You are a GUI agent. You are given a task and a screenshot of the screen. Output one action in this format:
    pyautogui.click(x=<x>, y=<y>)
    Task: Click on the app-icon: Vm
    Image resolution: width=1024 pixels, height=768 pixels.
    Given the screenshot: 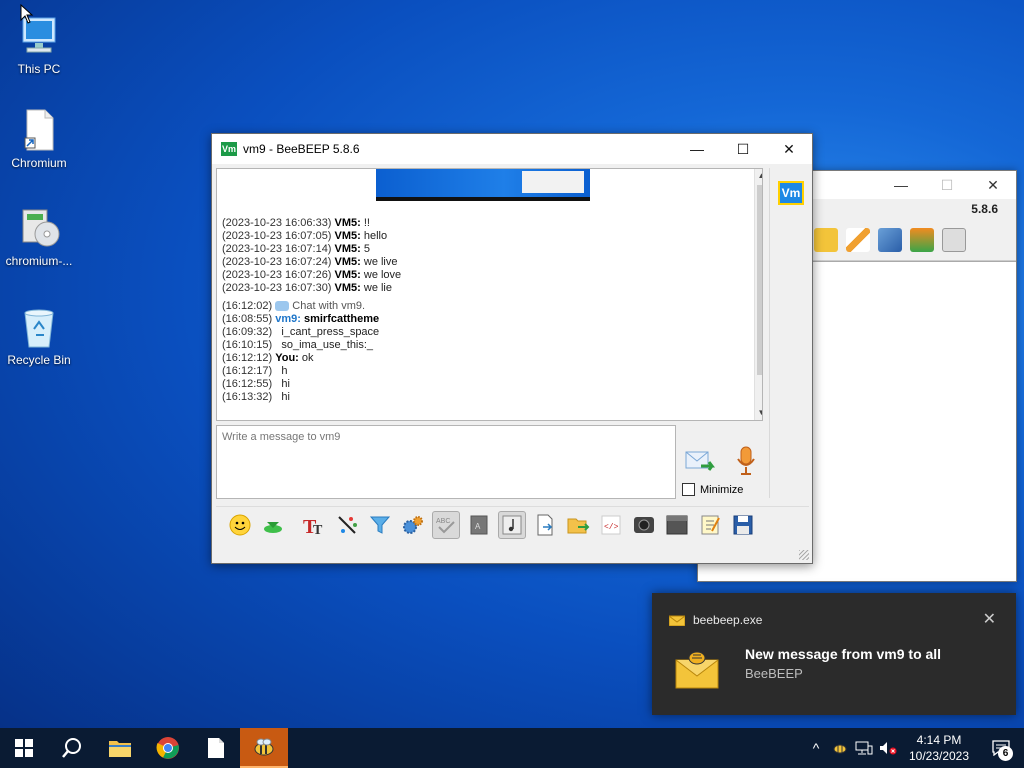 What is the action you would take?
    pyautogui.click(x=229, y=149)
    